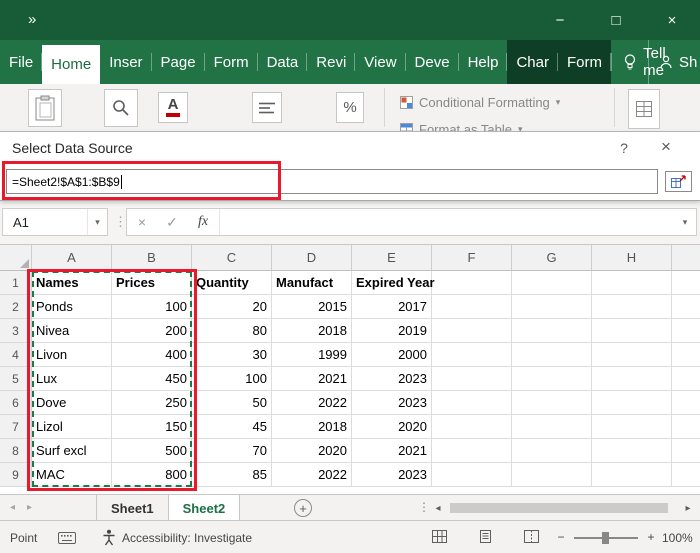 The image size is (700, 553). What do you see at coordinates (312, 403) in the screenshot?
I see `cell-d6: 2022` at bounding box center [312, 403].